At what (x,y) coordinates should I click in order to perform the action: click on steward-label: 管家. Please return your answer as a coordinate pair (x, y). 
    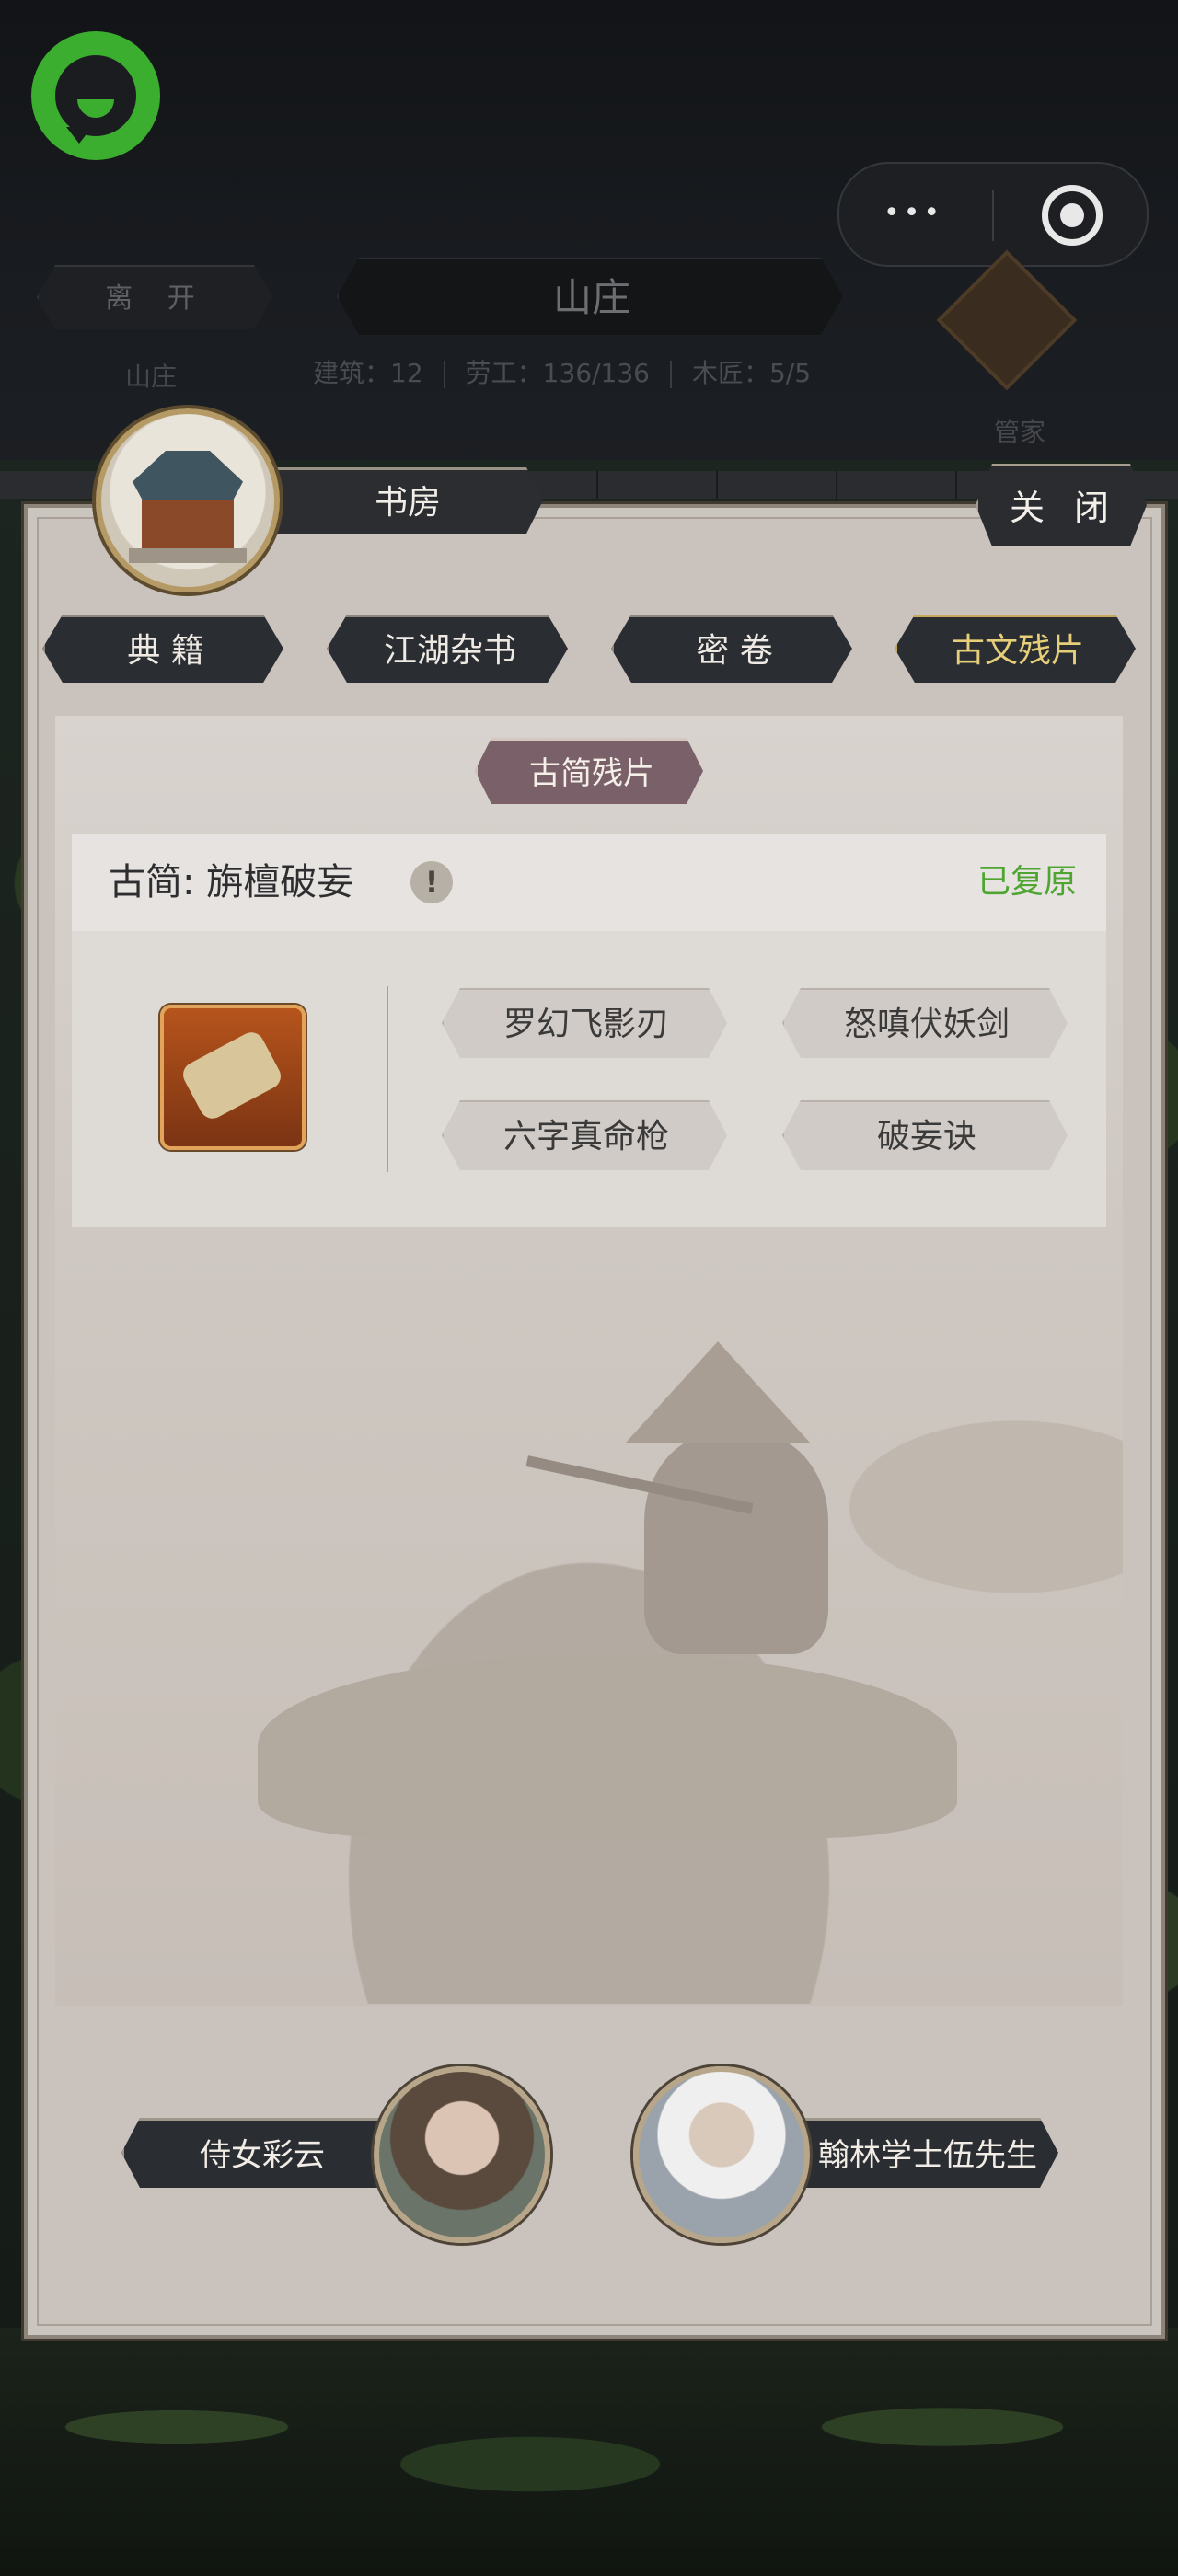
    Looking at the image, I should click on (1020, 430).